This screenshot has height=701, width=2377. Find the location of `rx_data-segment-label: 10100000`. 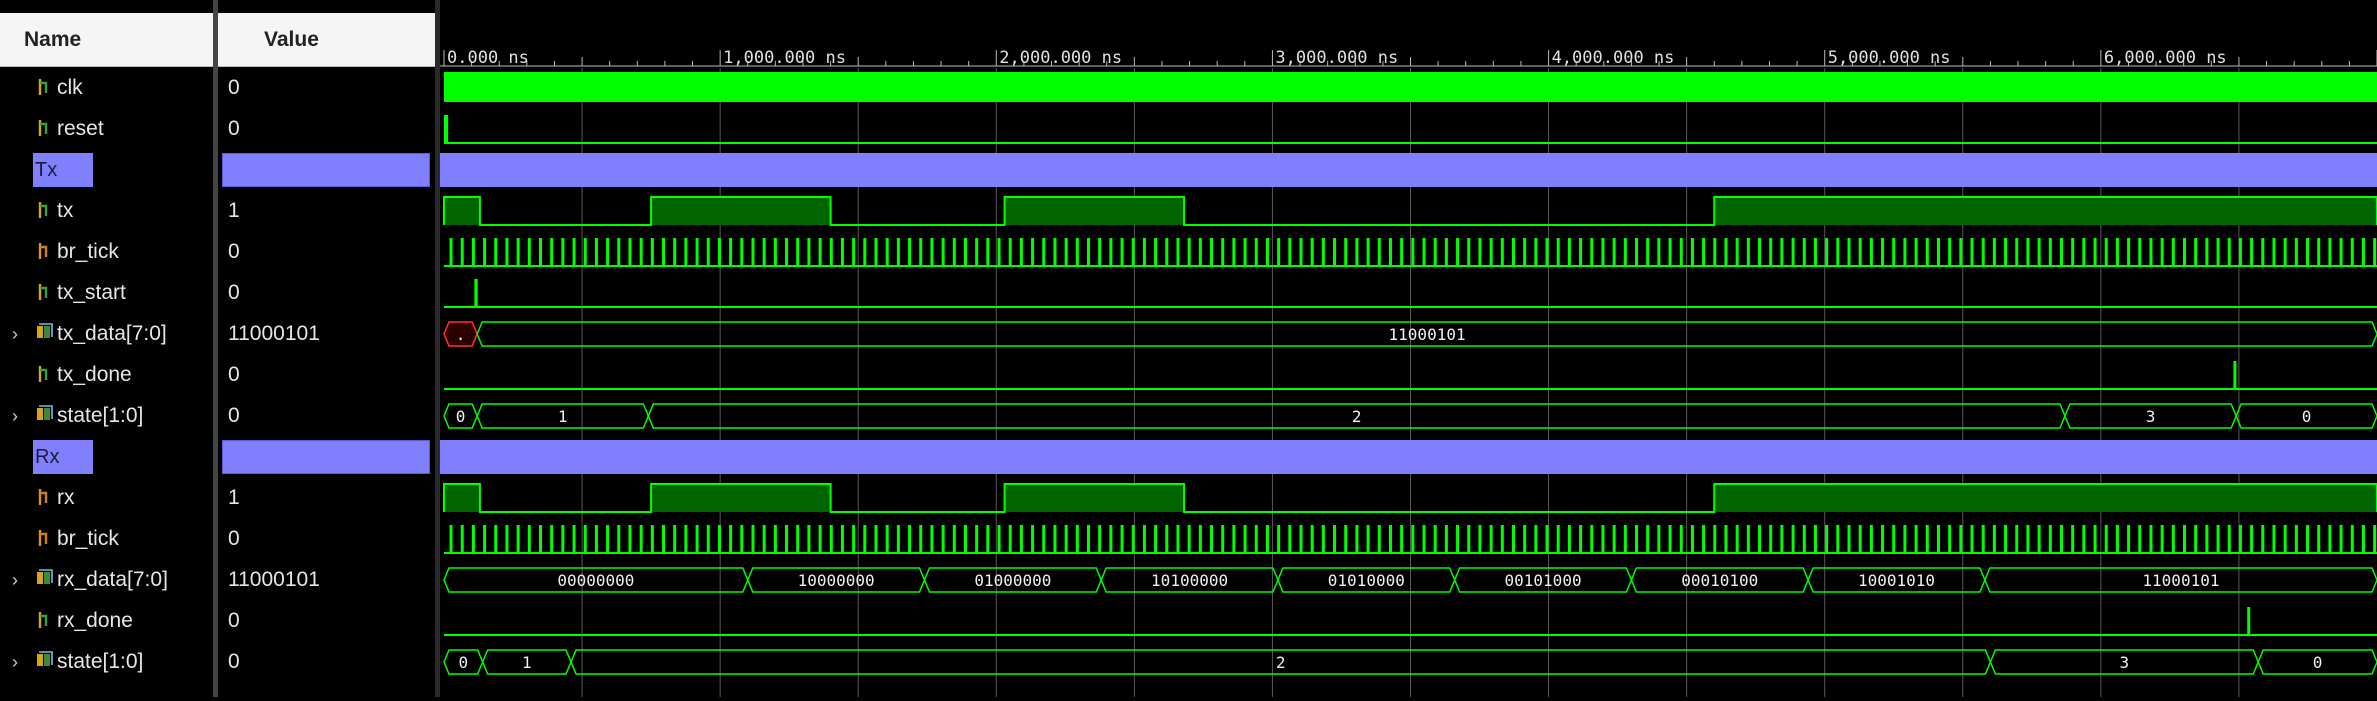

rx_data-segment-label: 10100000 is located at coordinates (1189, 580).